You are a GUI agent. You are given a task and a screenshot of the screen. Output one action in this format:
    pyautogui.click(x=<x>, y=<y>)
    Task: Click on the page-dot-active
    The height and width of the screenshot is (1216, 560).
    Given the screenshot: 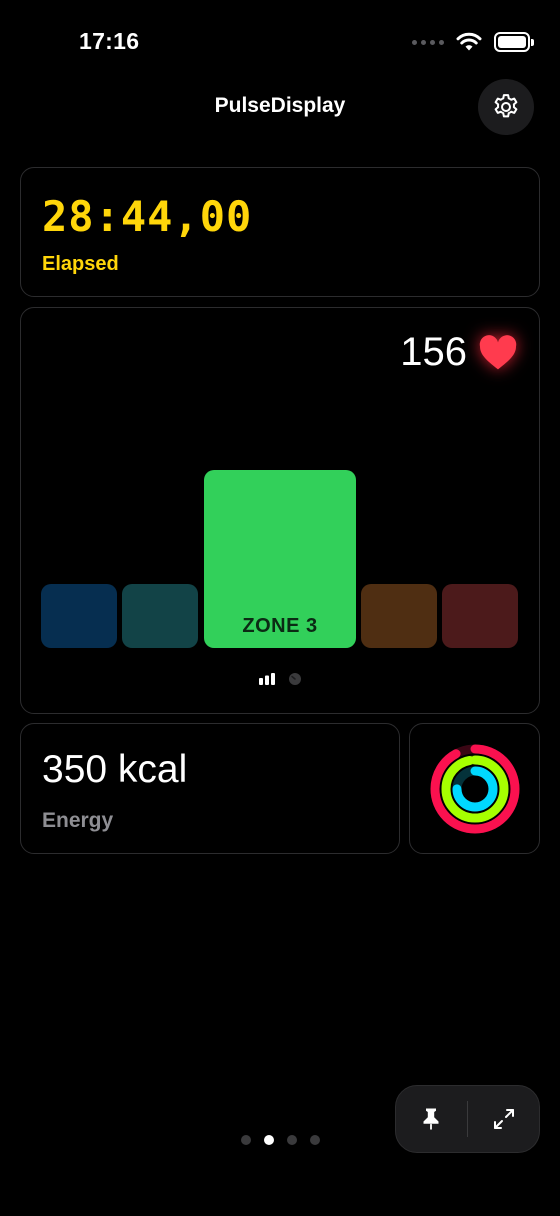 What is the action you would take?
    pyautogui.click(x=269, y=1140)
    